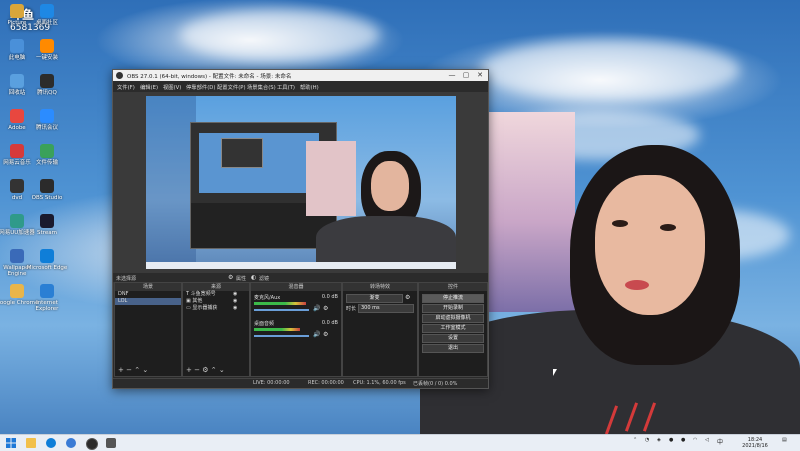 This screenshot has width=800, height=451. I want to click on menu-view: 视图(V), so click(172, 87).